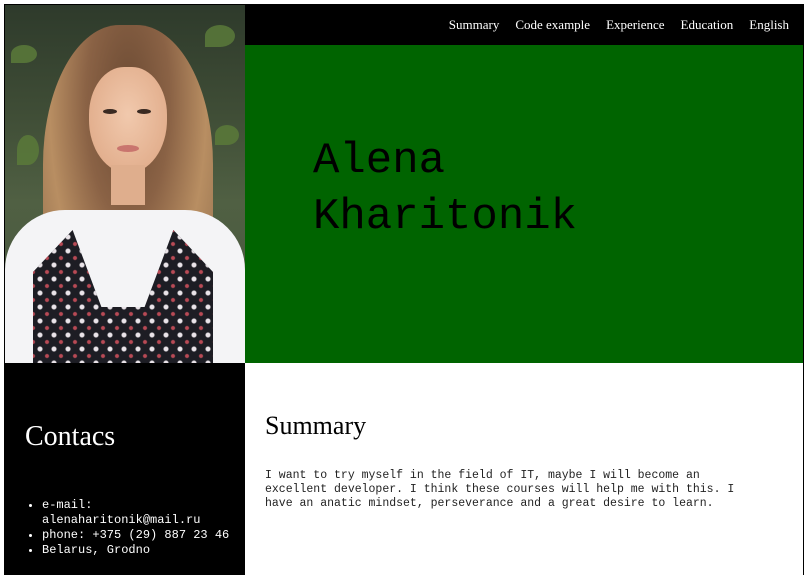 The width and height of the screenshot is (808, 575). Describe the element at coordinates (142, 550) in the screenshot. I see `contact-location: Belarus, Grodno` at that location.